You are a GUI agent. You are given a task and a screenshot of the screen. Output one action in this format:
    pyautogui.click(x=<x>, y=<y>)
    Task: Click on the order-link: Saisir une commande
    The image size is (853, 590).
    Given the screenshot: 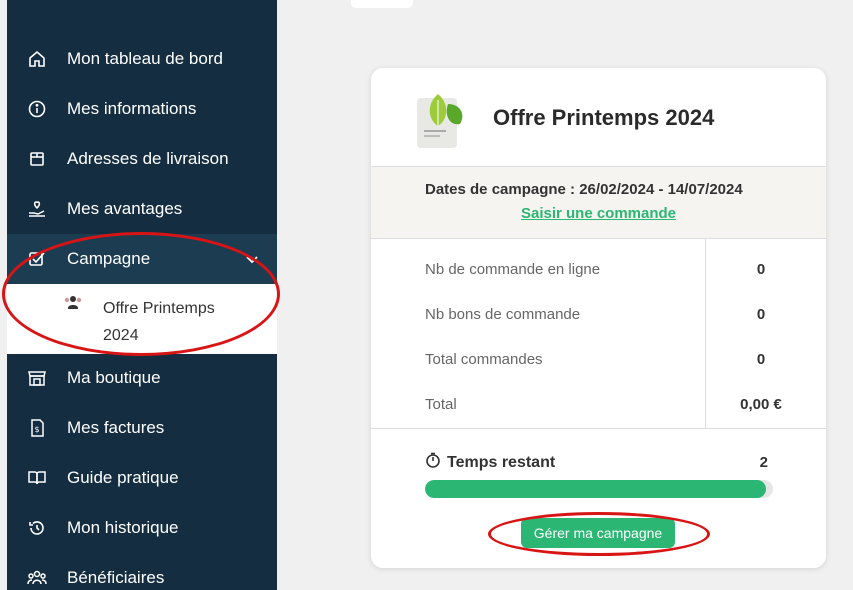 What is the action you would take?
    pyautogui.click(x=598, y=213)
    